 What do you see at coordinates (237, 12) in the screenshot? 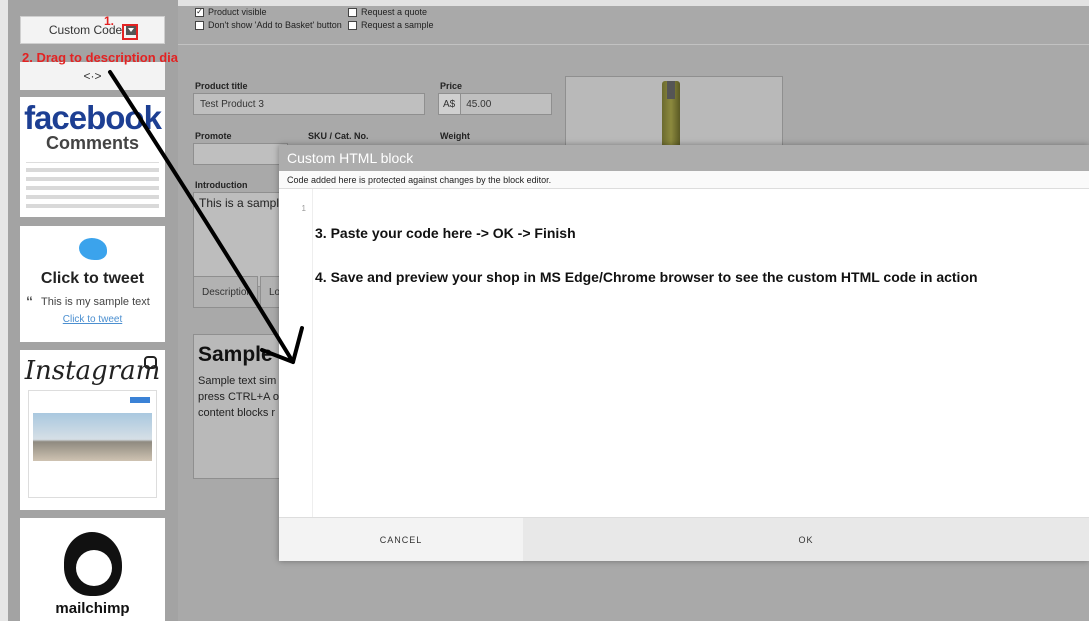
I see `product-visible-label: Product visible` at bounding box center [237, 12].